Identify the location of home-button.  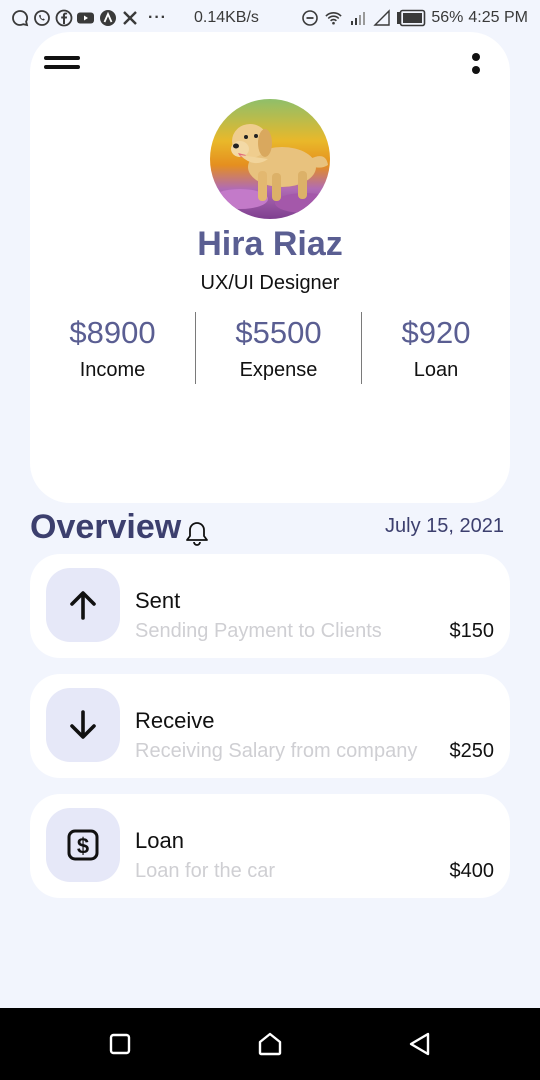
(270, 1044).